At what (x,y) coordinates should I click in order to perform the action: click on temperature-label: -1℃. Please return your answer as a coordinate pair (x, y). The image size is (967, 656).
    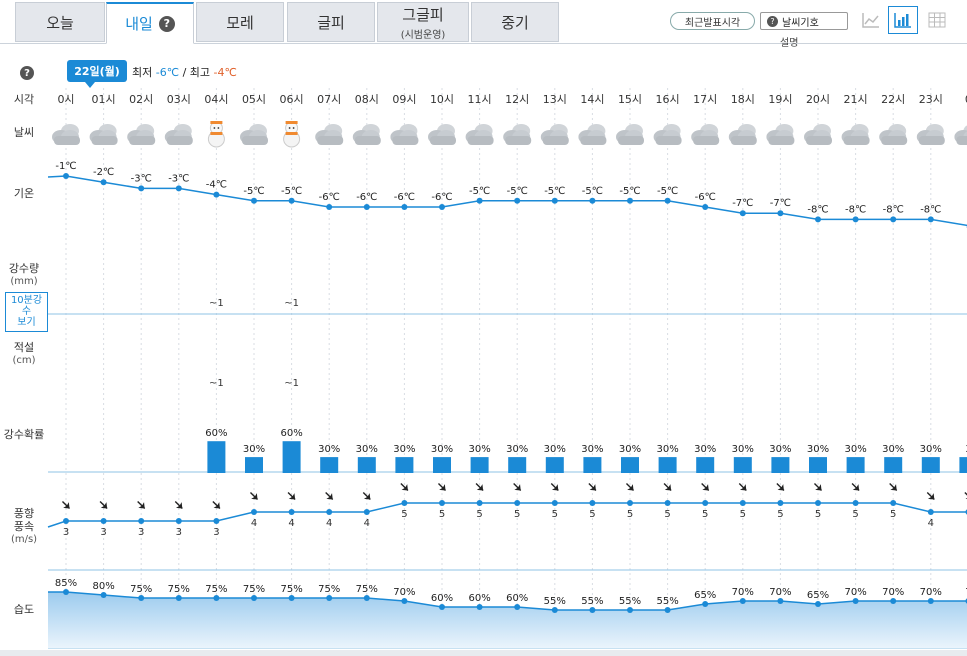
    Looking at the image, I should click on (65, 166).